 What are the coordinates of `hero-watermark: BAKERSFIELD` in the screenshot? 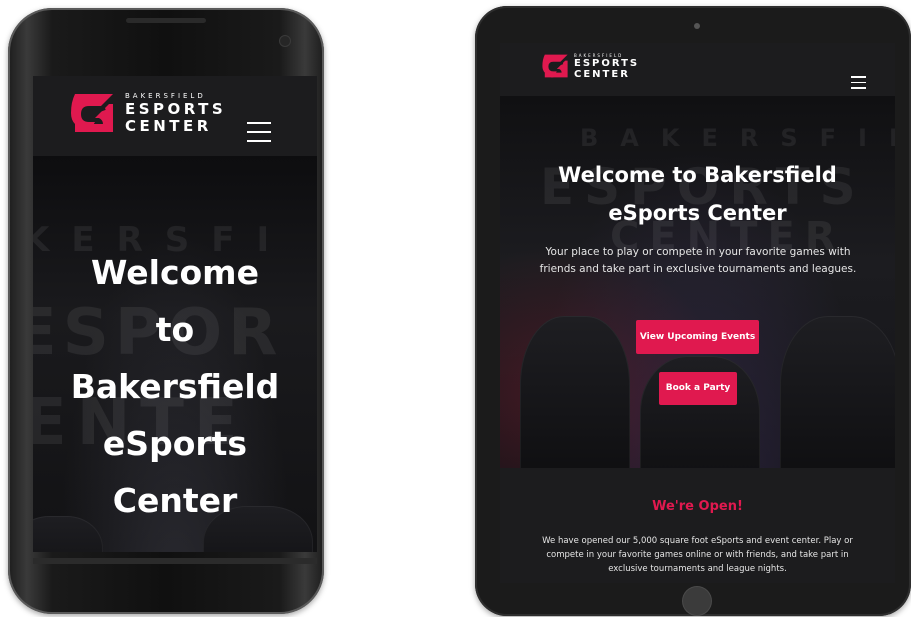 It's located at (737, 138).